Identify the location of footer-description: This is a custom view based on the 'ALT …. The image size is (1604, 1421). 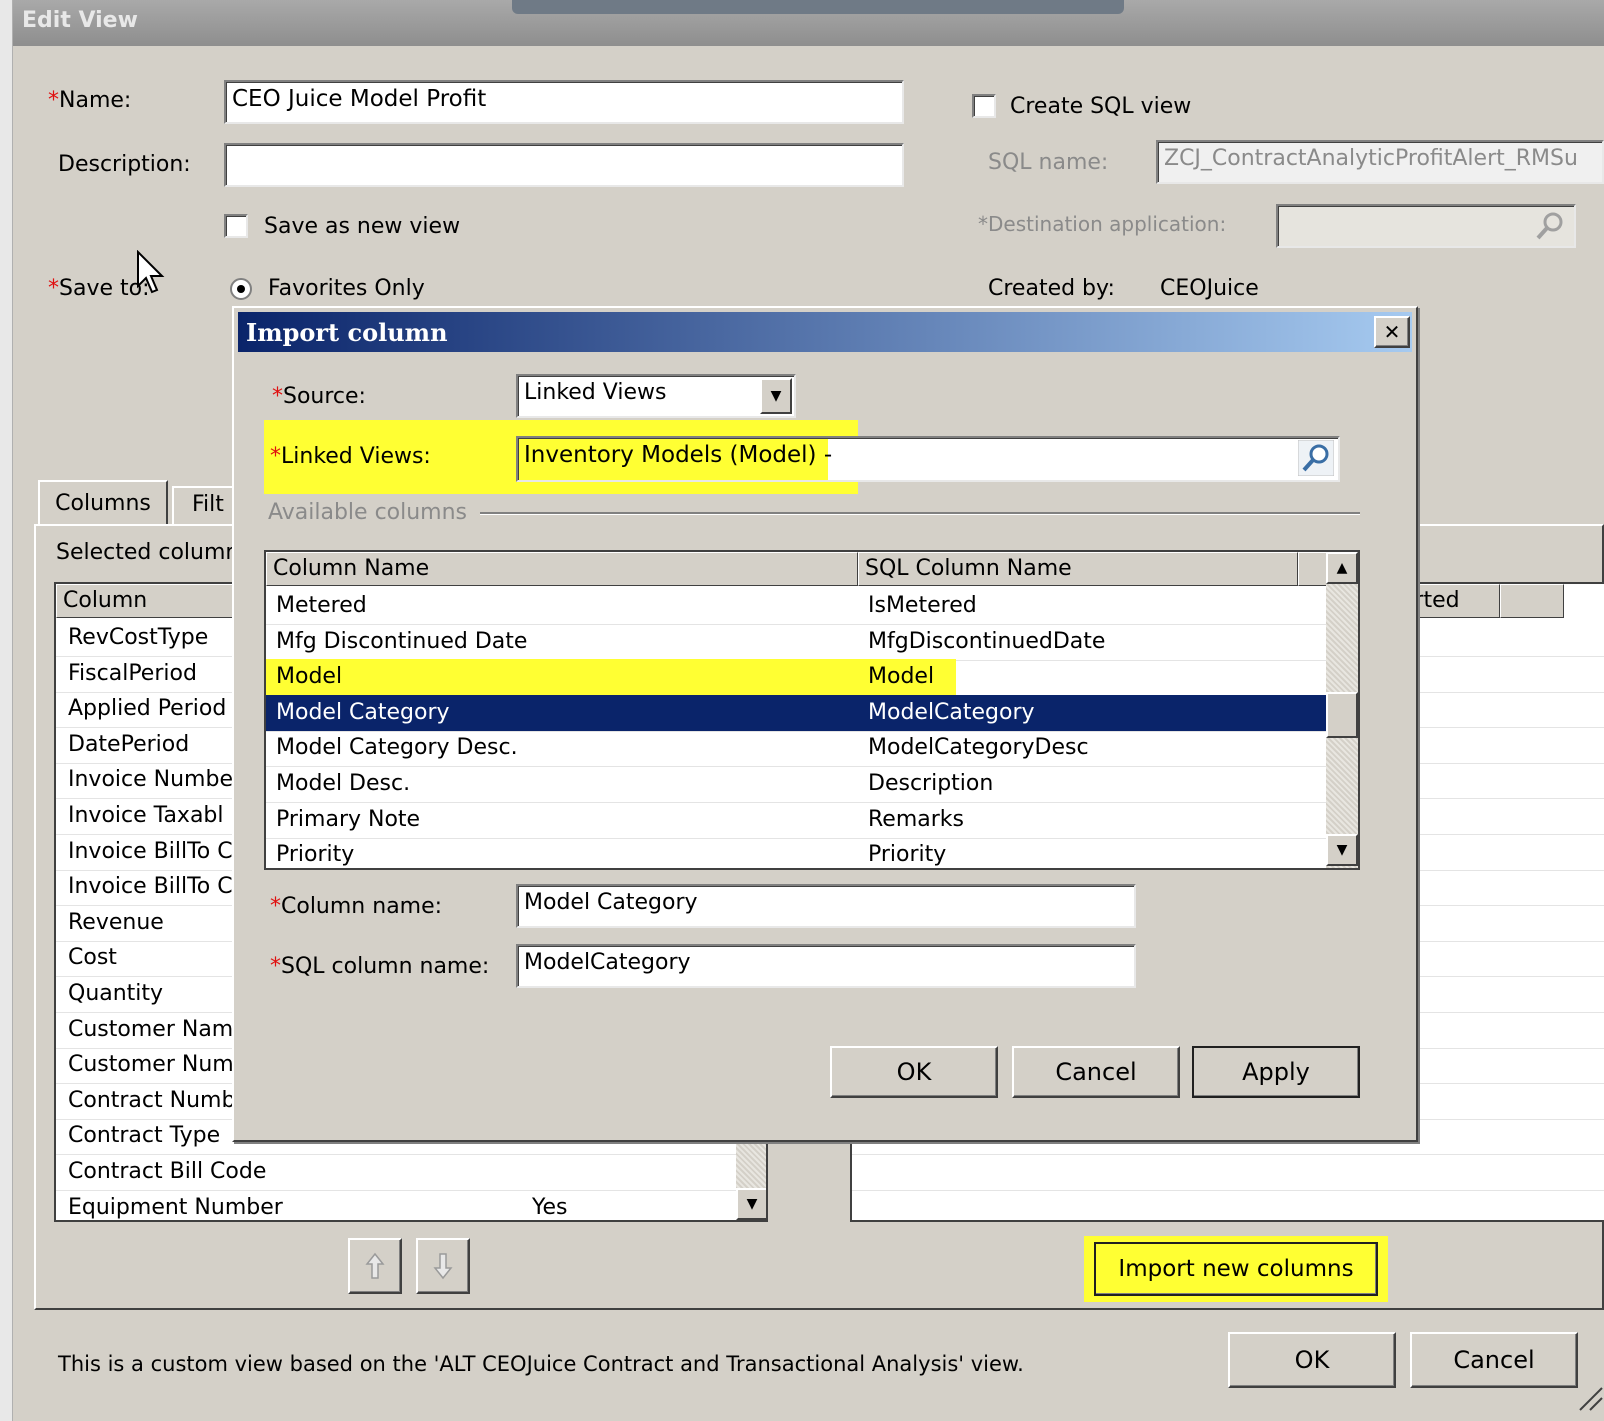
(541, 1364).